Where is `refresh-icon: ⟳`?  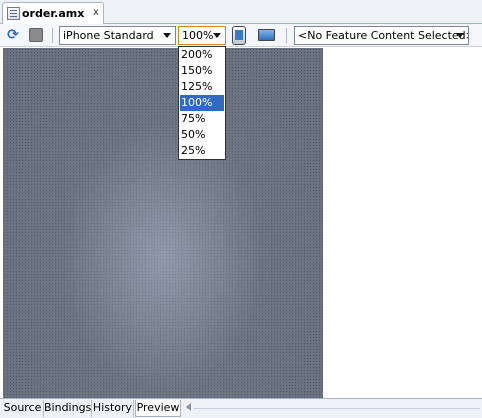
refresh-icon: ⟳ is located at coordinates (13, 35).